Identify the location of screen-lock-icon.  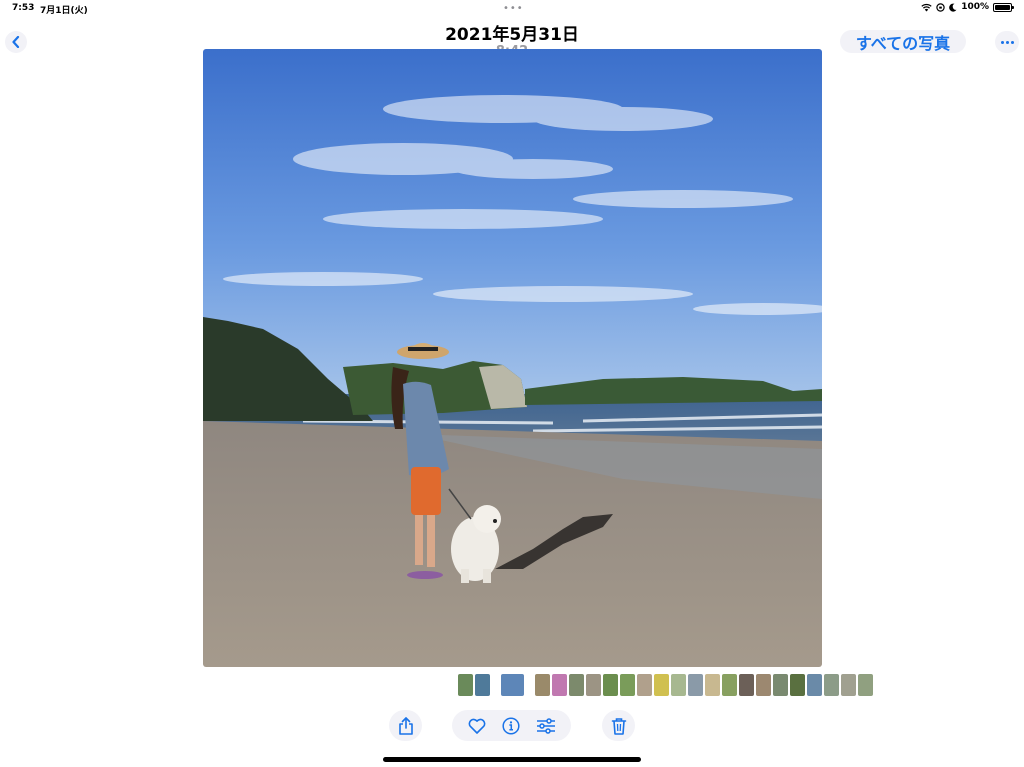
(940, 7).